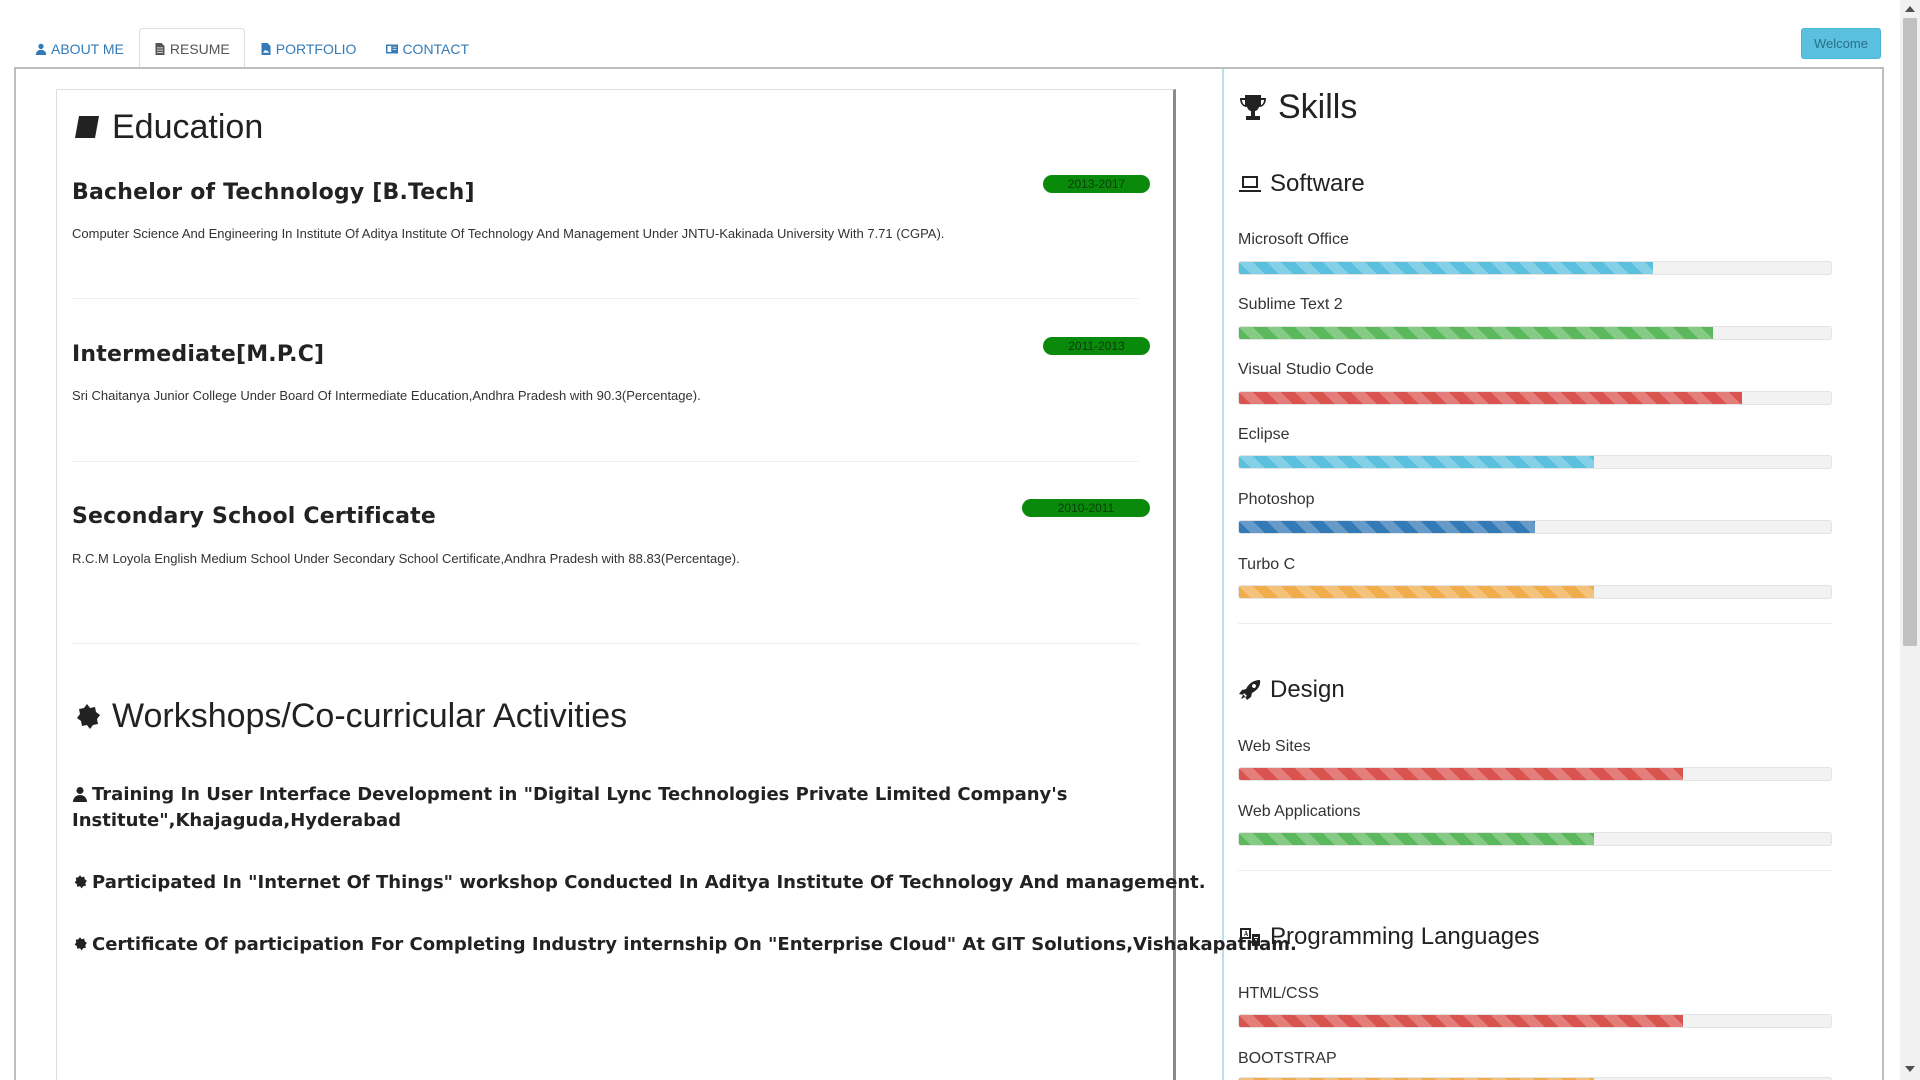  Describe the element at coordinates (1223, 574) in the screenshot. I see `column-divider` at that location.